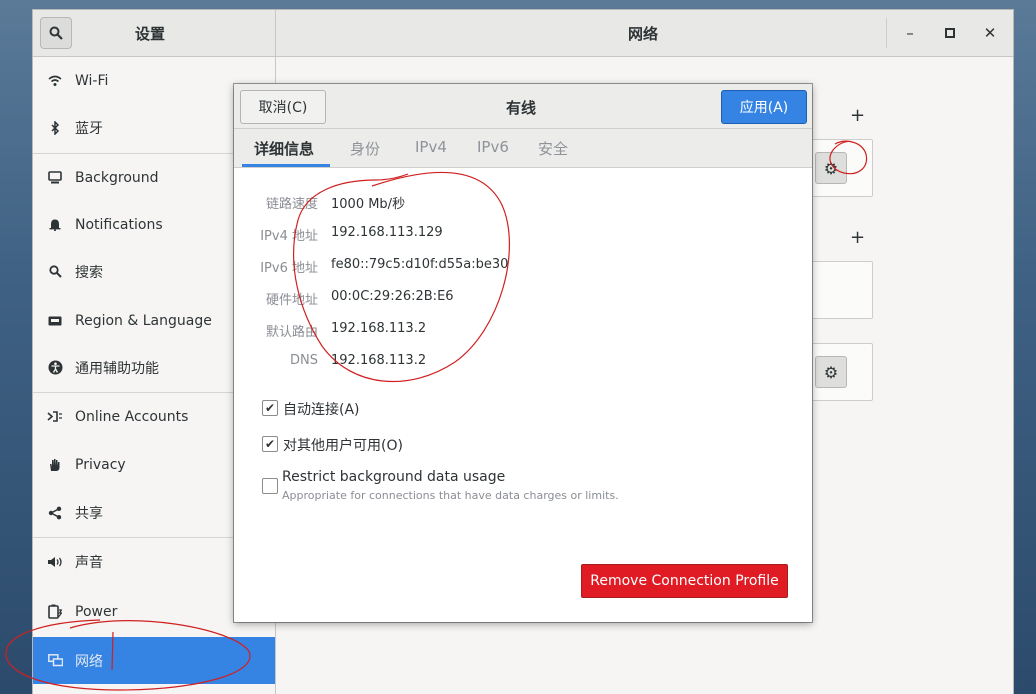 This screenshot has height=694, width=1036. I want to click on wifi-icon, so click(55, 81).